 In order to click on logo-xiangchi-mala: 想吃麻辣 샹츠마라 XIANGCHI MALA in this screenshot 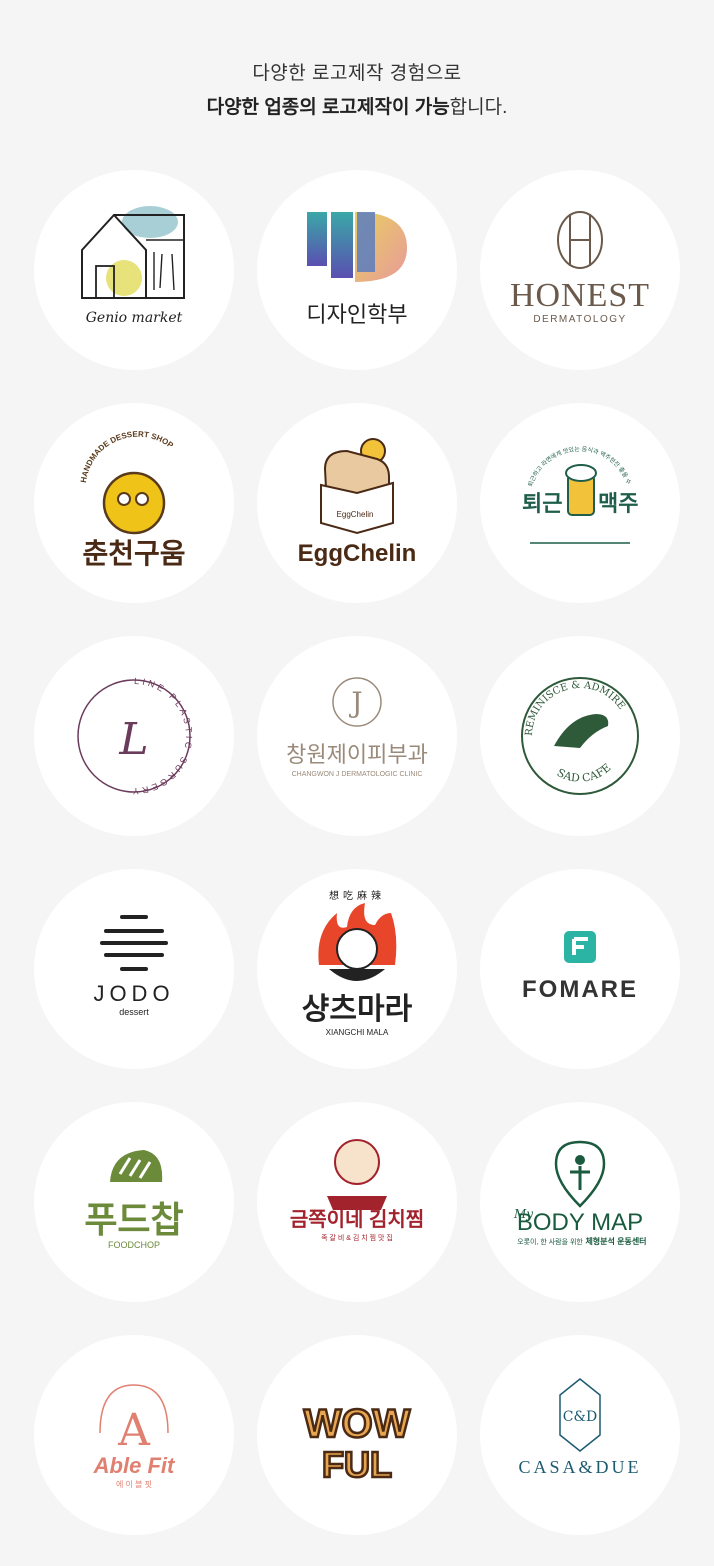, I will do `click(357, 969)`.